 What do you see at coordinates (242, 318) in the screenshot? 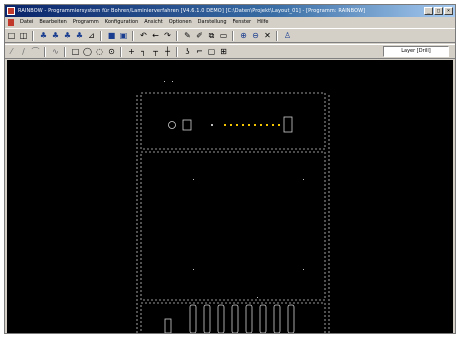
I see `connector-slots` at bounding box center [242, 318].